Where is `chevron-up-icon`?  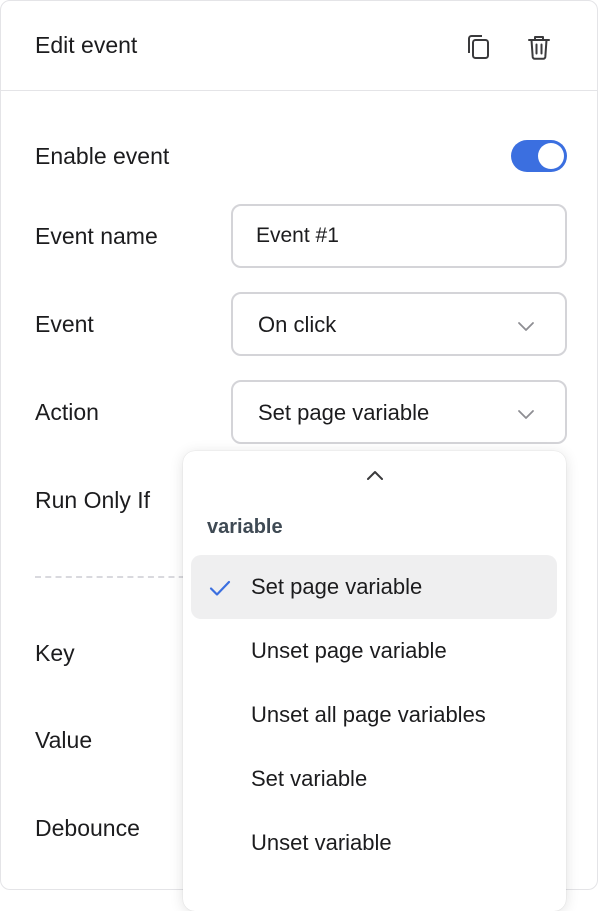 chevron-up-icon is located at coordinates (375, 475).